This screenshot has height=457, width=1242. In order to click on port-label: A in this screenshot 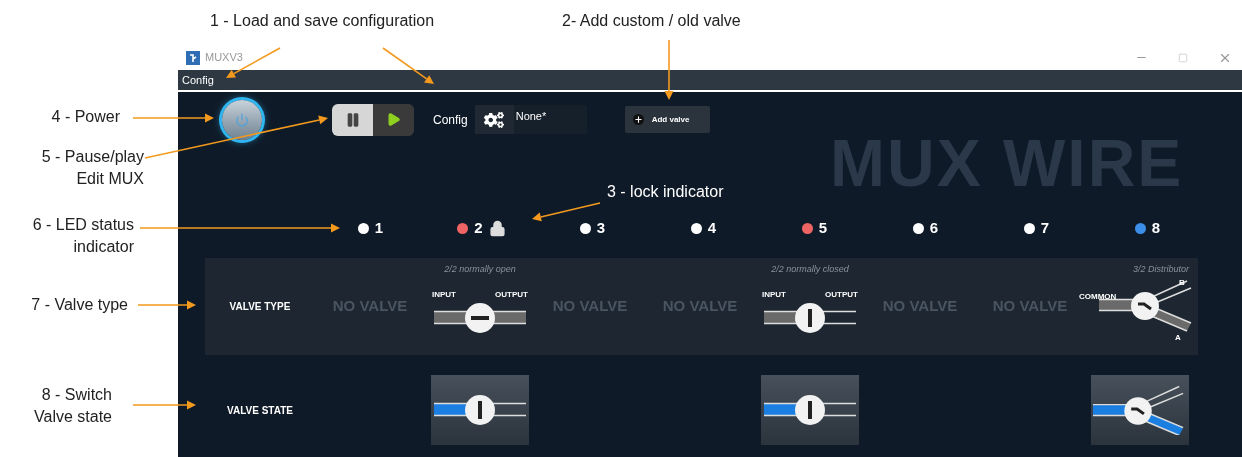, I will do `click(1178, 337)`.